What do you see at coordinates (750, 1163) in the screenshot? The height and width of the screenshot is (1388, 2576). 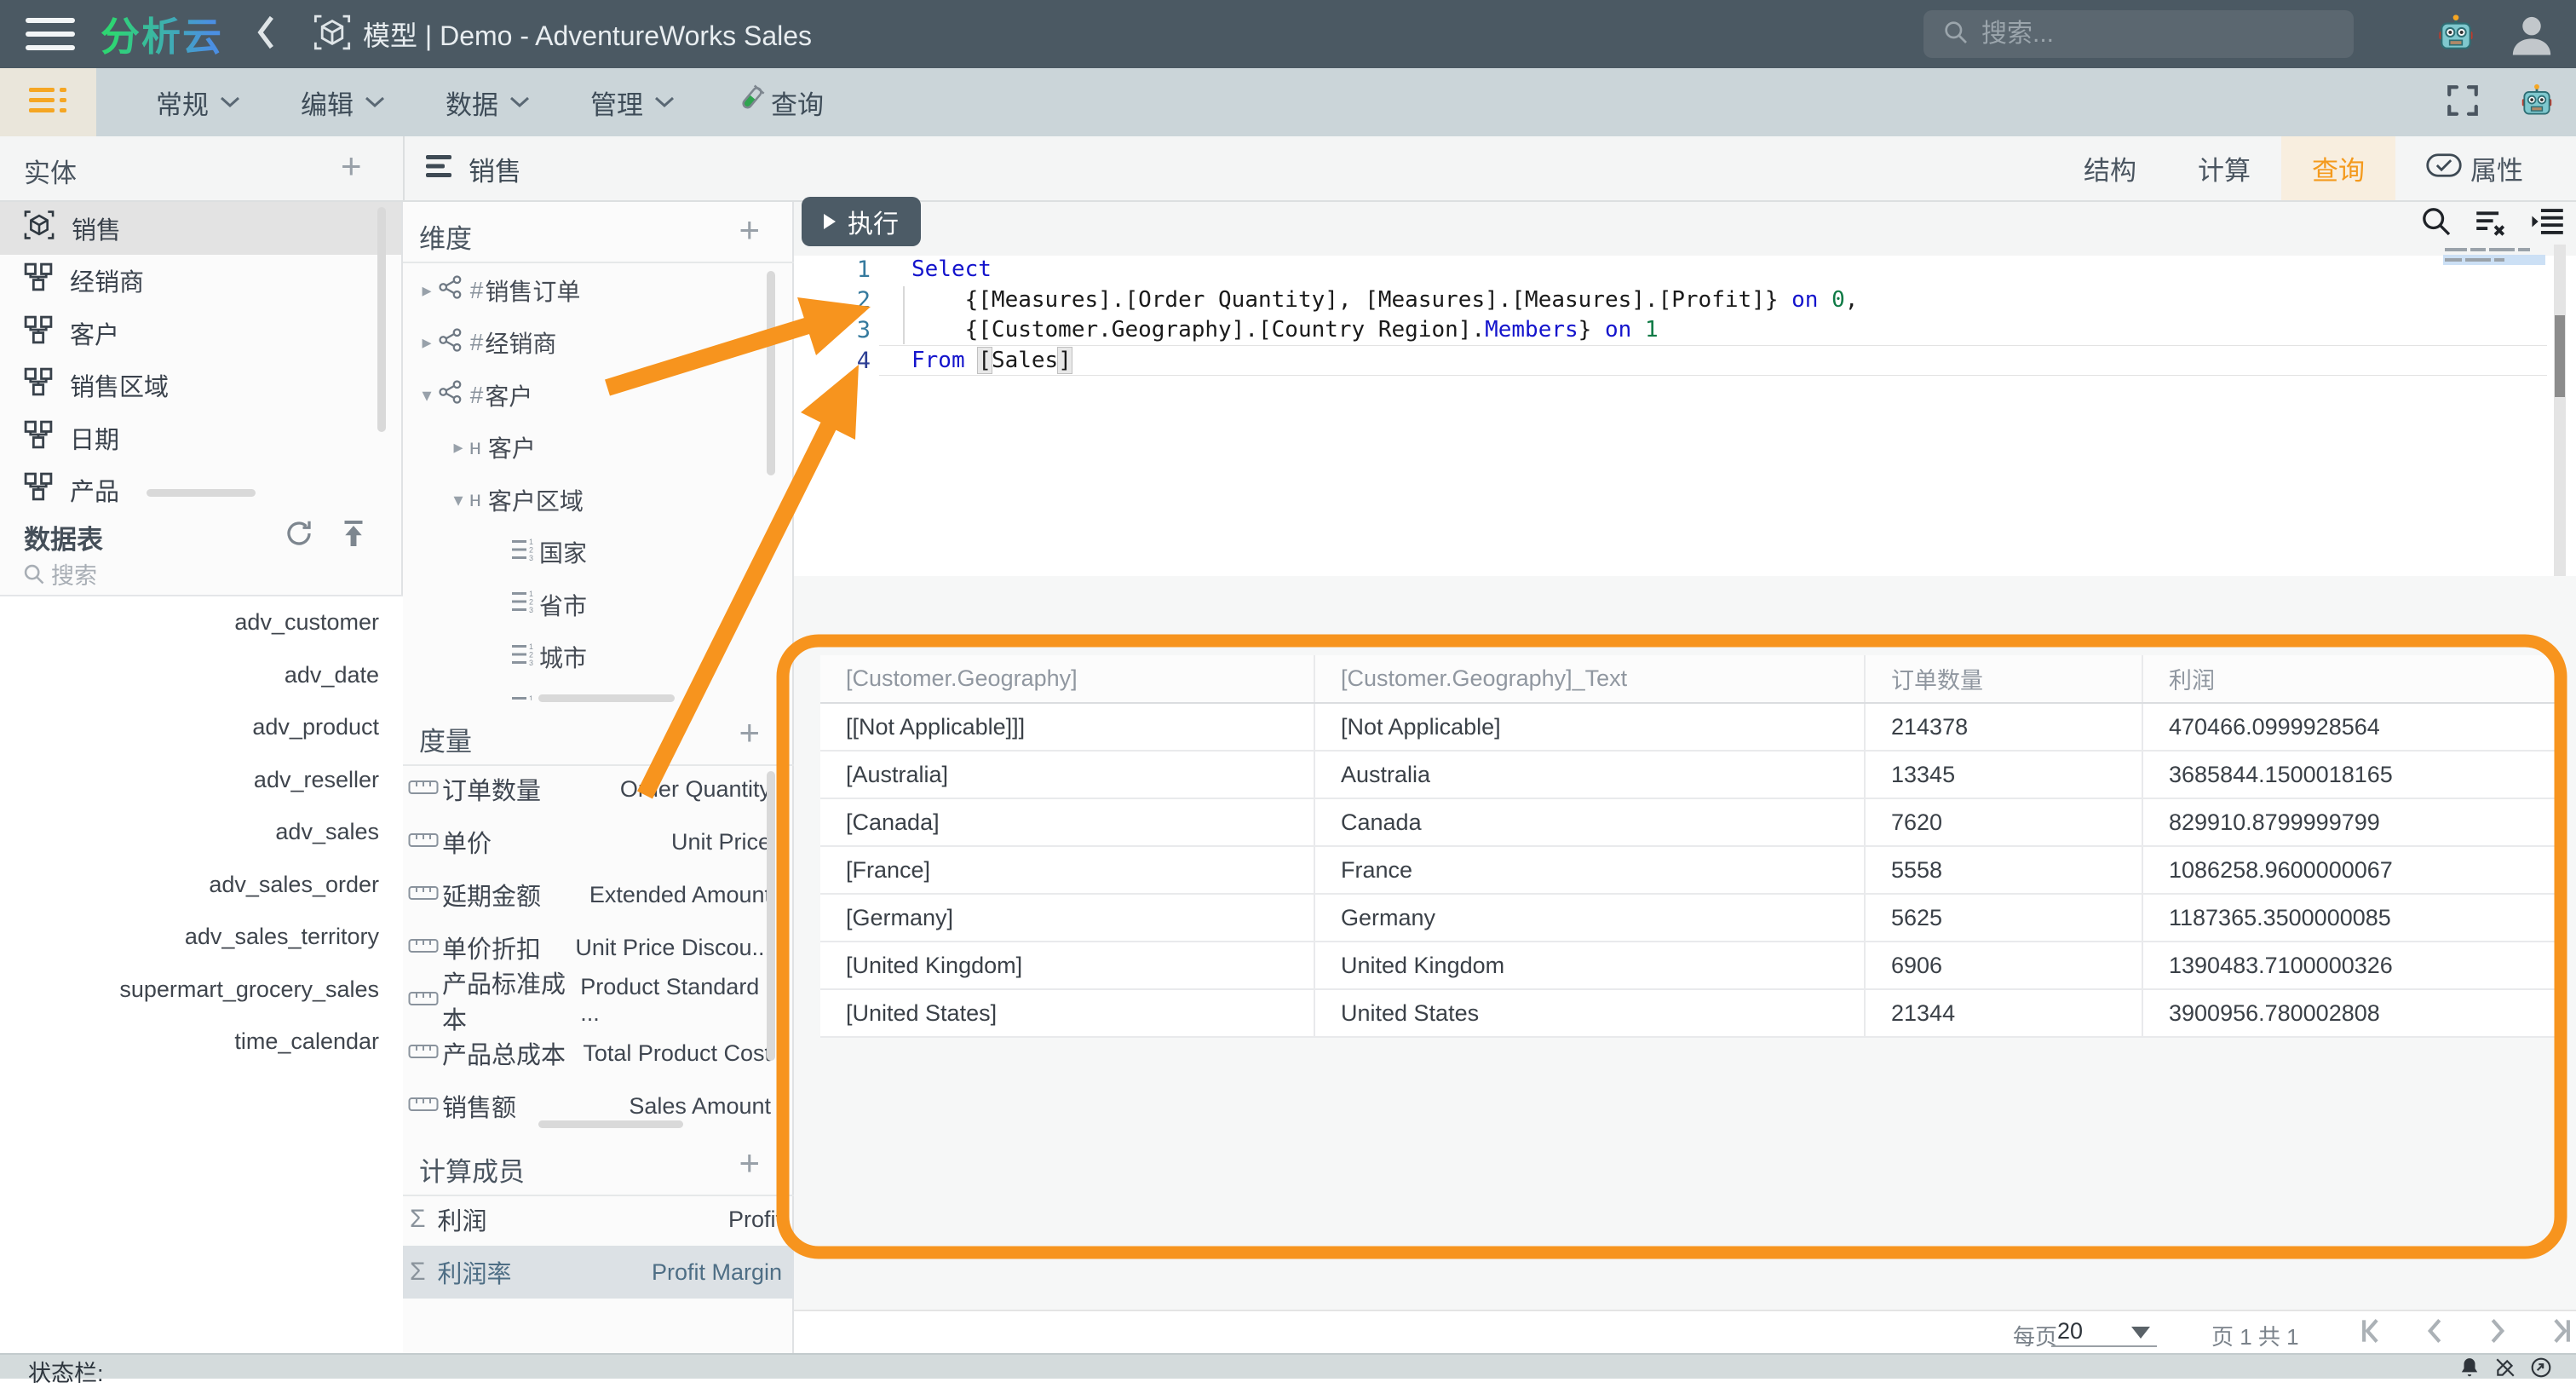 I see `add-calc-member-button: +` at bounding box center [750, 1163].